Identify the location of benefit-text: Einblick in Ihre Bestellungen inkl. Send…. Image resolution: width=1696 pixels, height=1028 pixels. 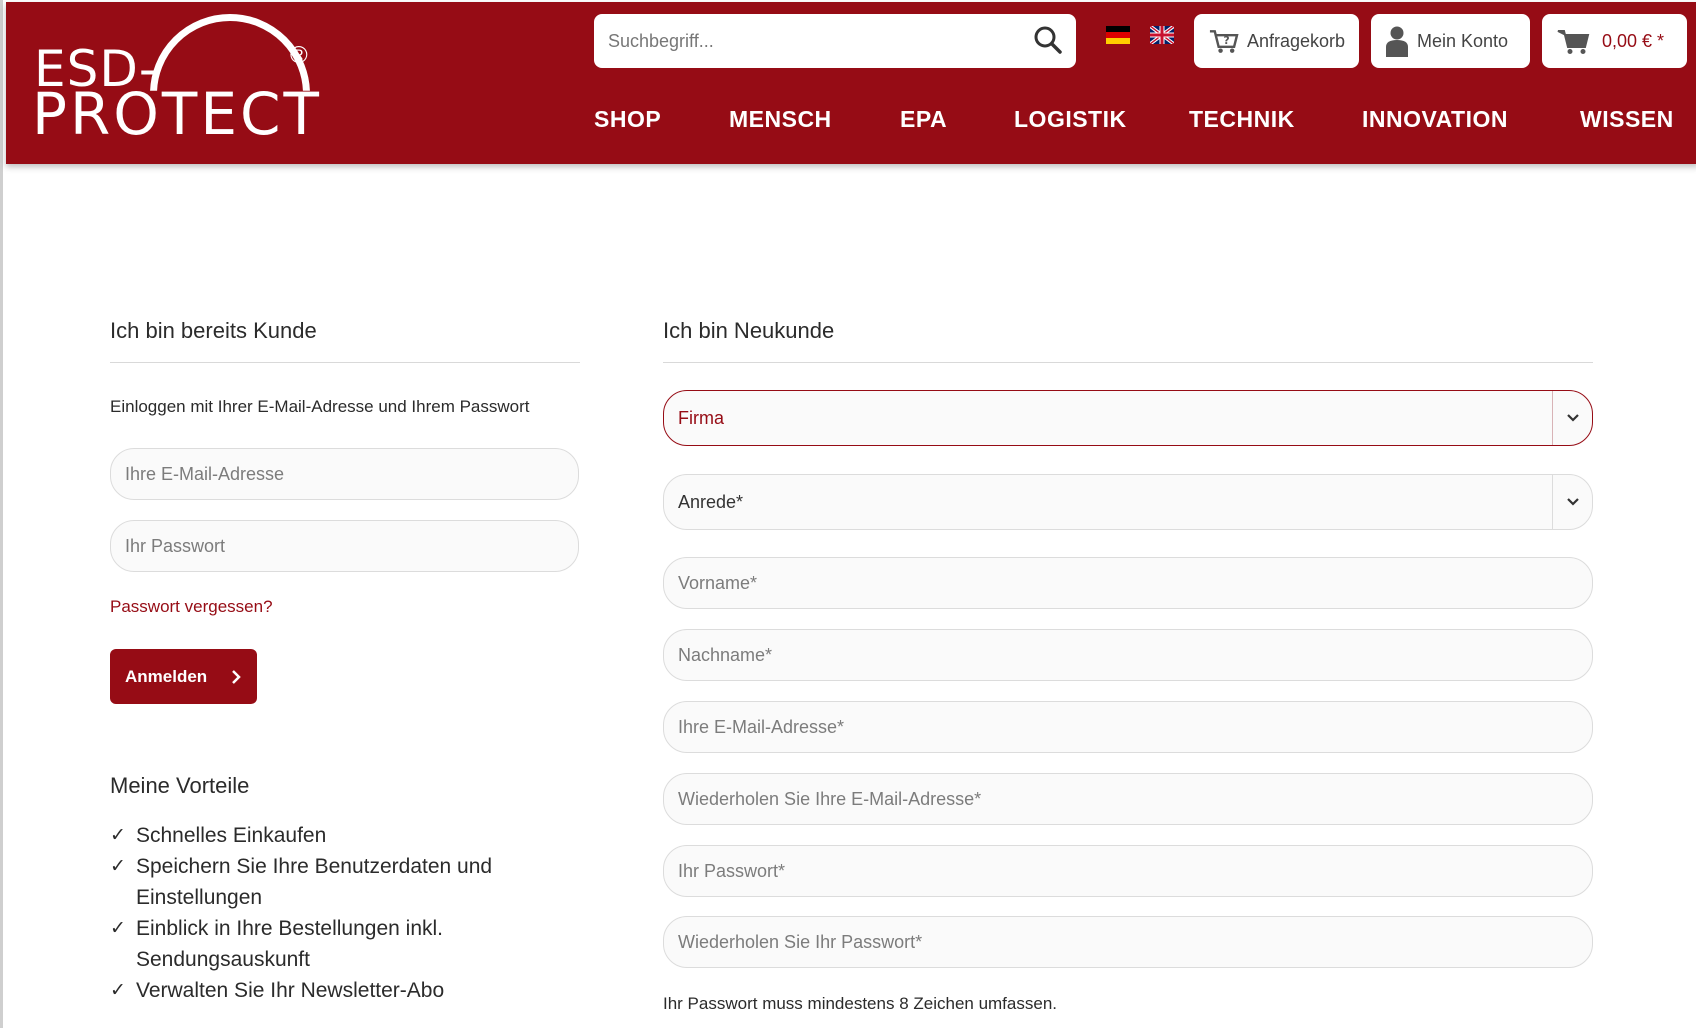
(290, 944).